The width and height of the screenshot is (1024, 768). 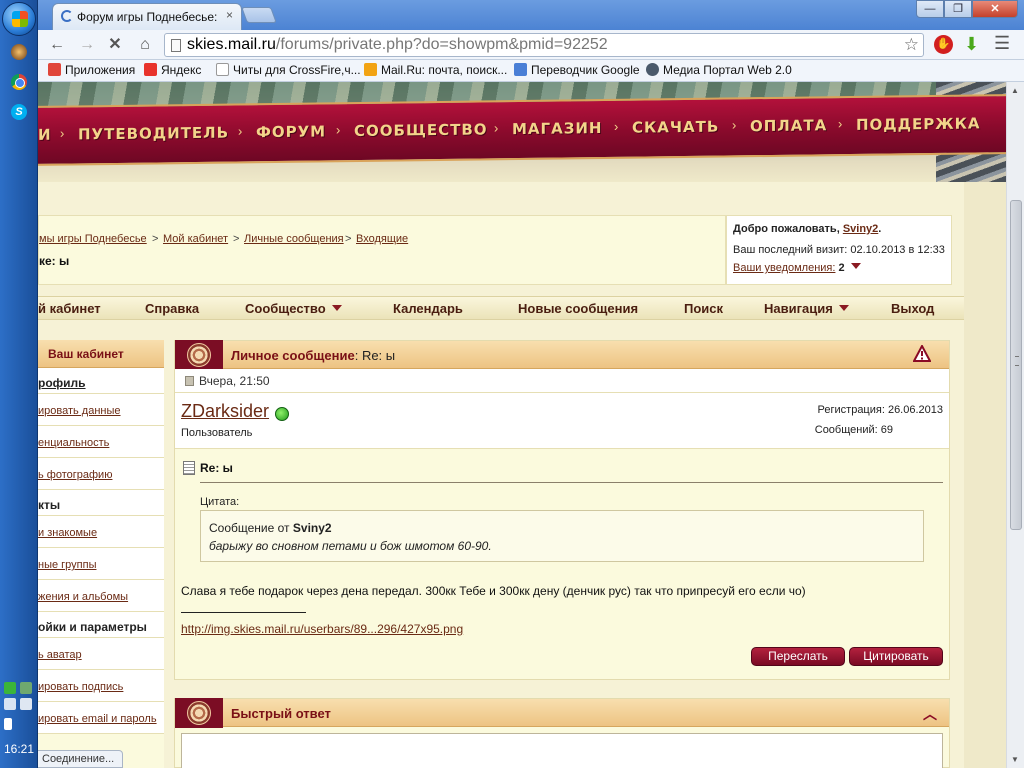 What do you see at coordinates (101, 718) in the screenshot?
I see `sidebar-item-email-password: ировать email и пароль` at bounding box center [101, 718].